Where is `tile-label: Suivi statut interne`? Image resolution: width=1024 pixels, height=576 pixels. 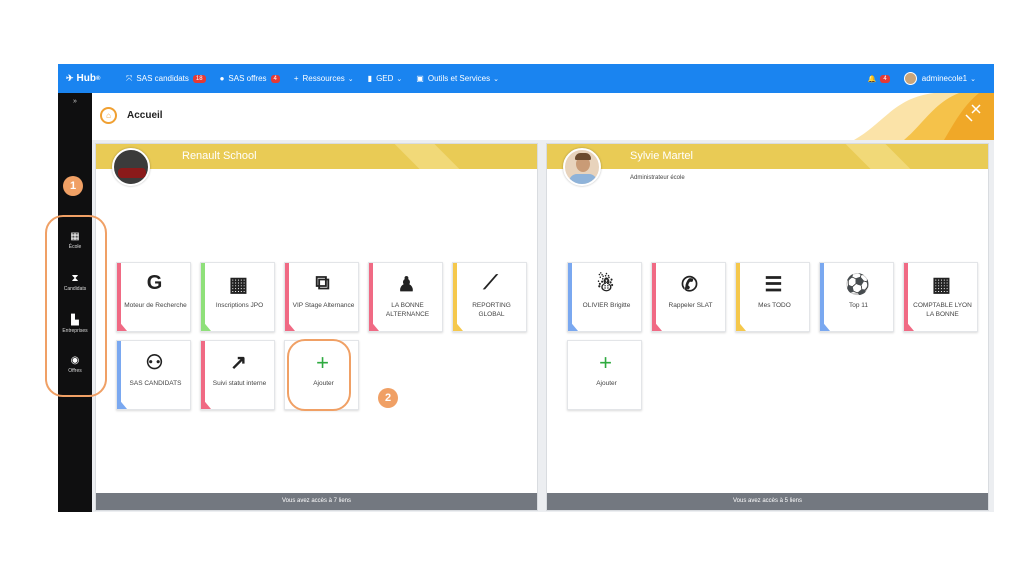
tile-label: Suivi statut interne is located at coordinates (239, 383).